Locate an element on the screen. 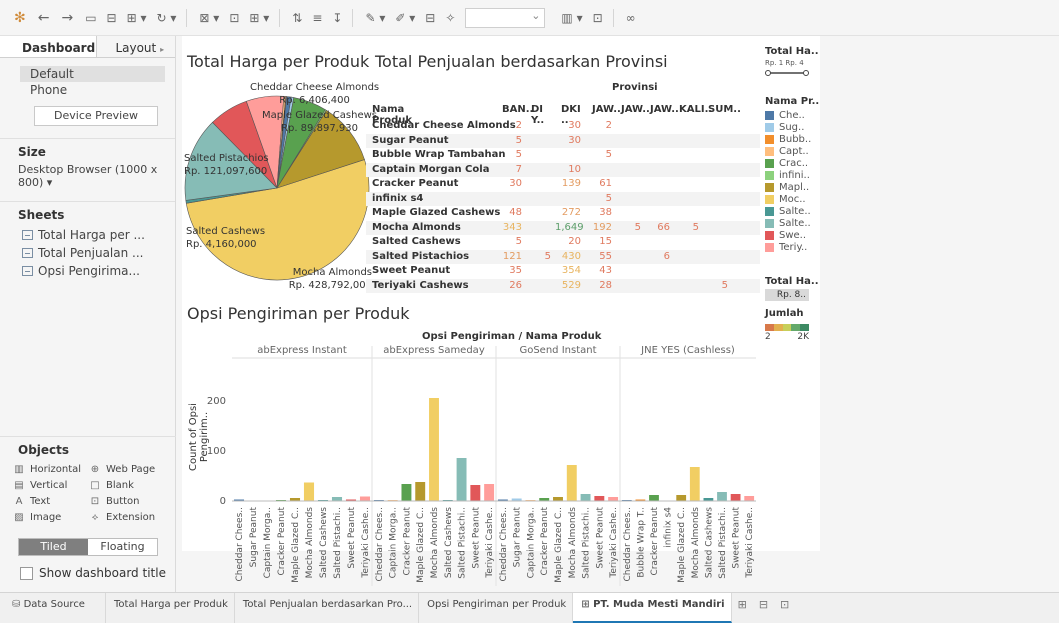  object-text: A Text is located at coordinates (52, 501).